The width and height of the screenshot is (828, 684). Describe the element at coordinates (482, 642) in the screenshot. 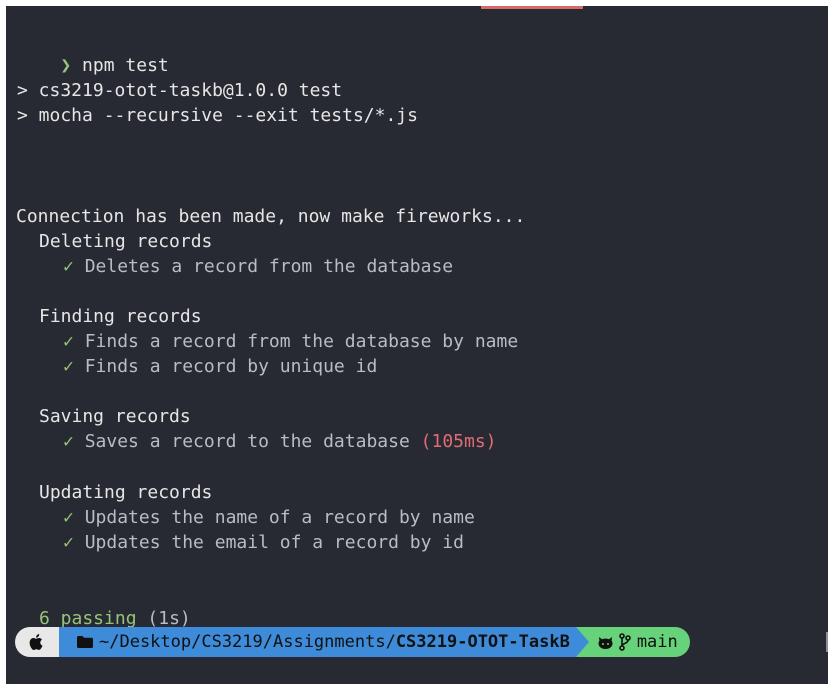

I see `current-directory: CS3219-OTOT-TaskB` at that location.